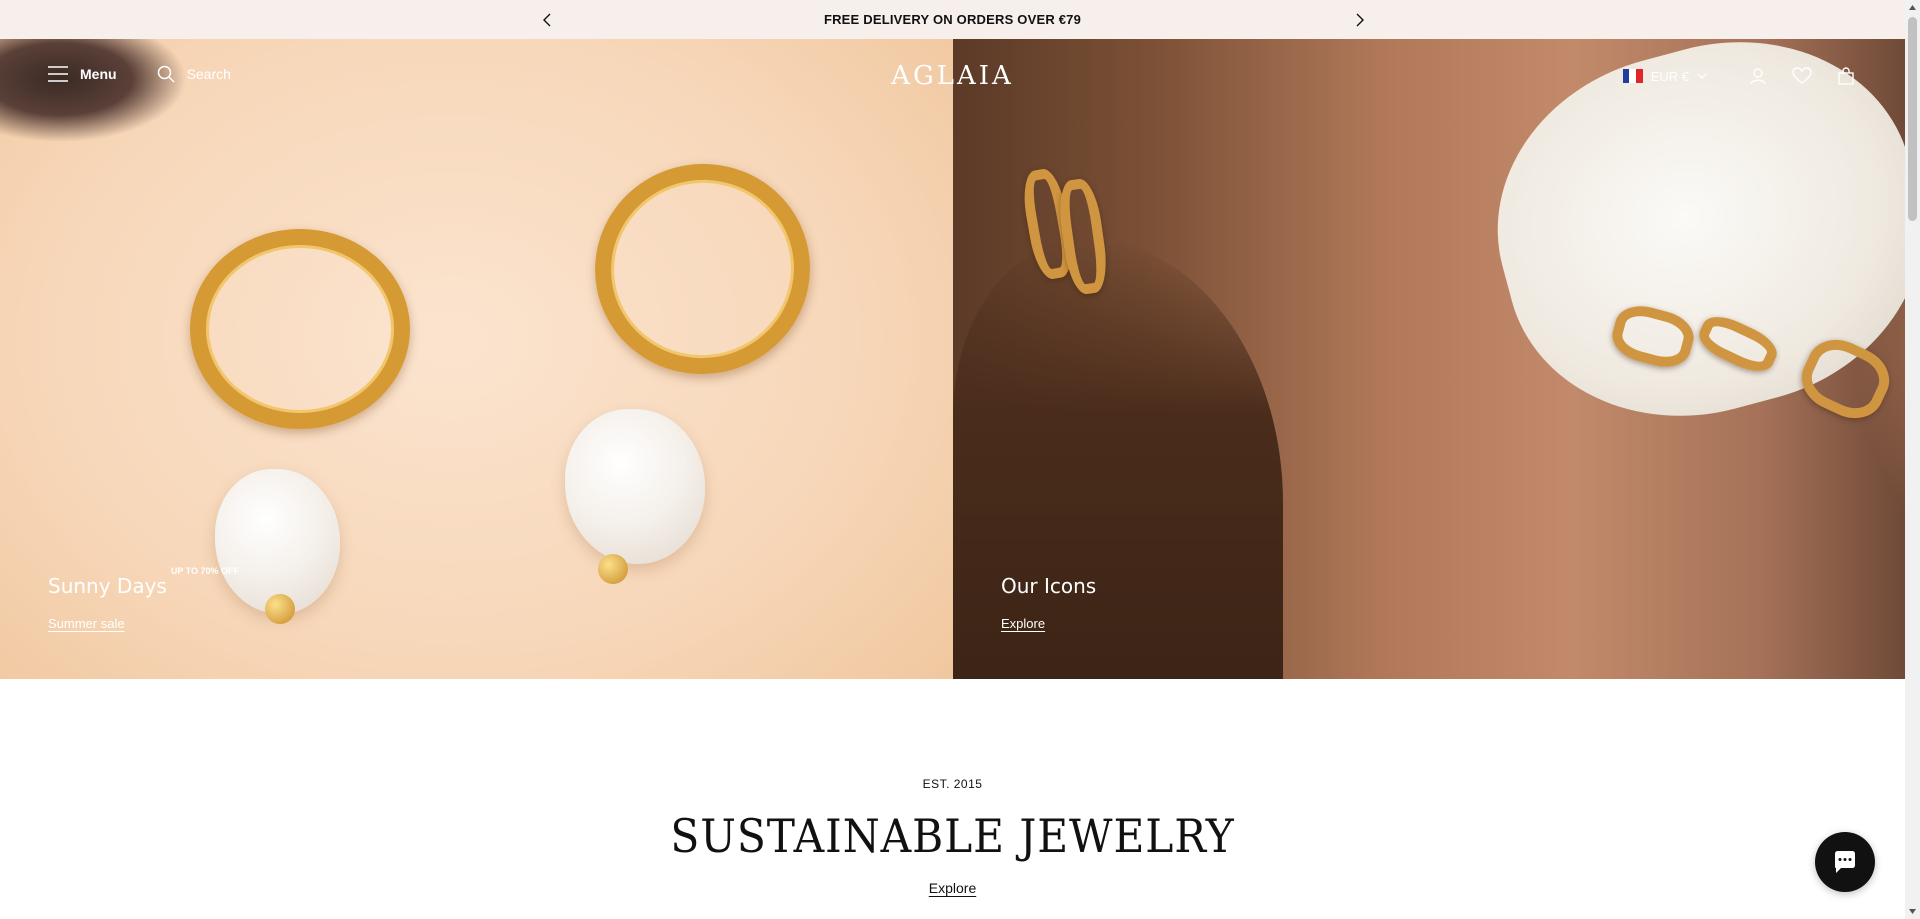 The width and height of the screenshot is (1920, 919). Describe the element at coordinates (1048, 623) in the screenshot. I see `explore-icons-link: Explore` at that location.